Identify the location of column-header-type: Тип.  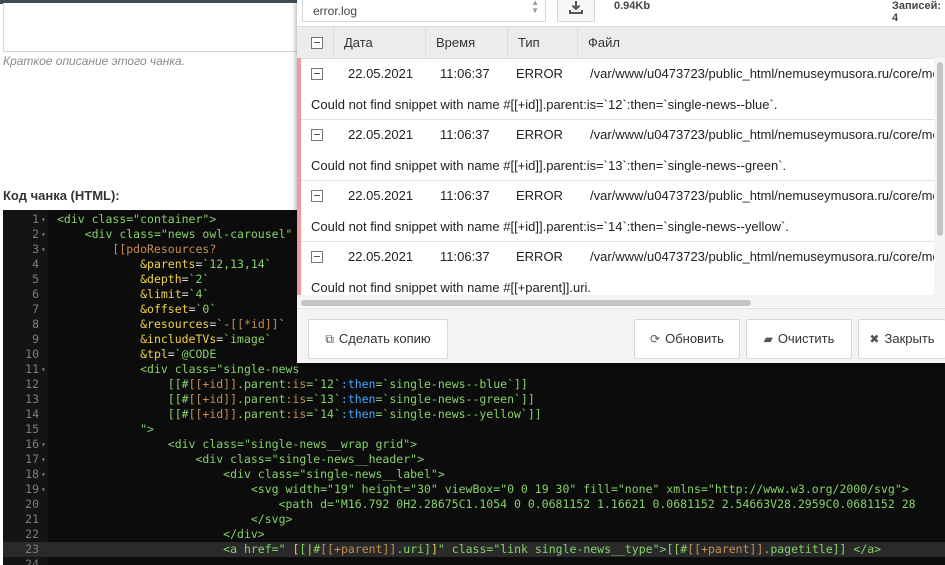
(542, 42).